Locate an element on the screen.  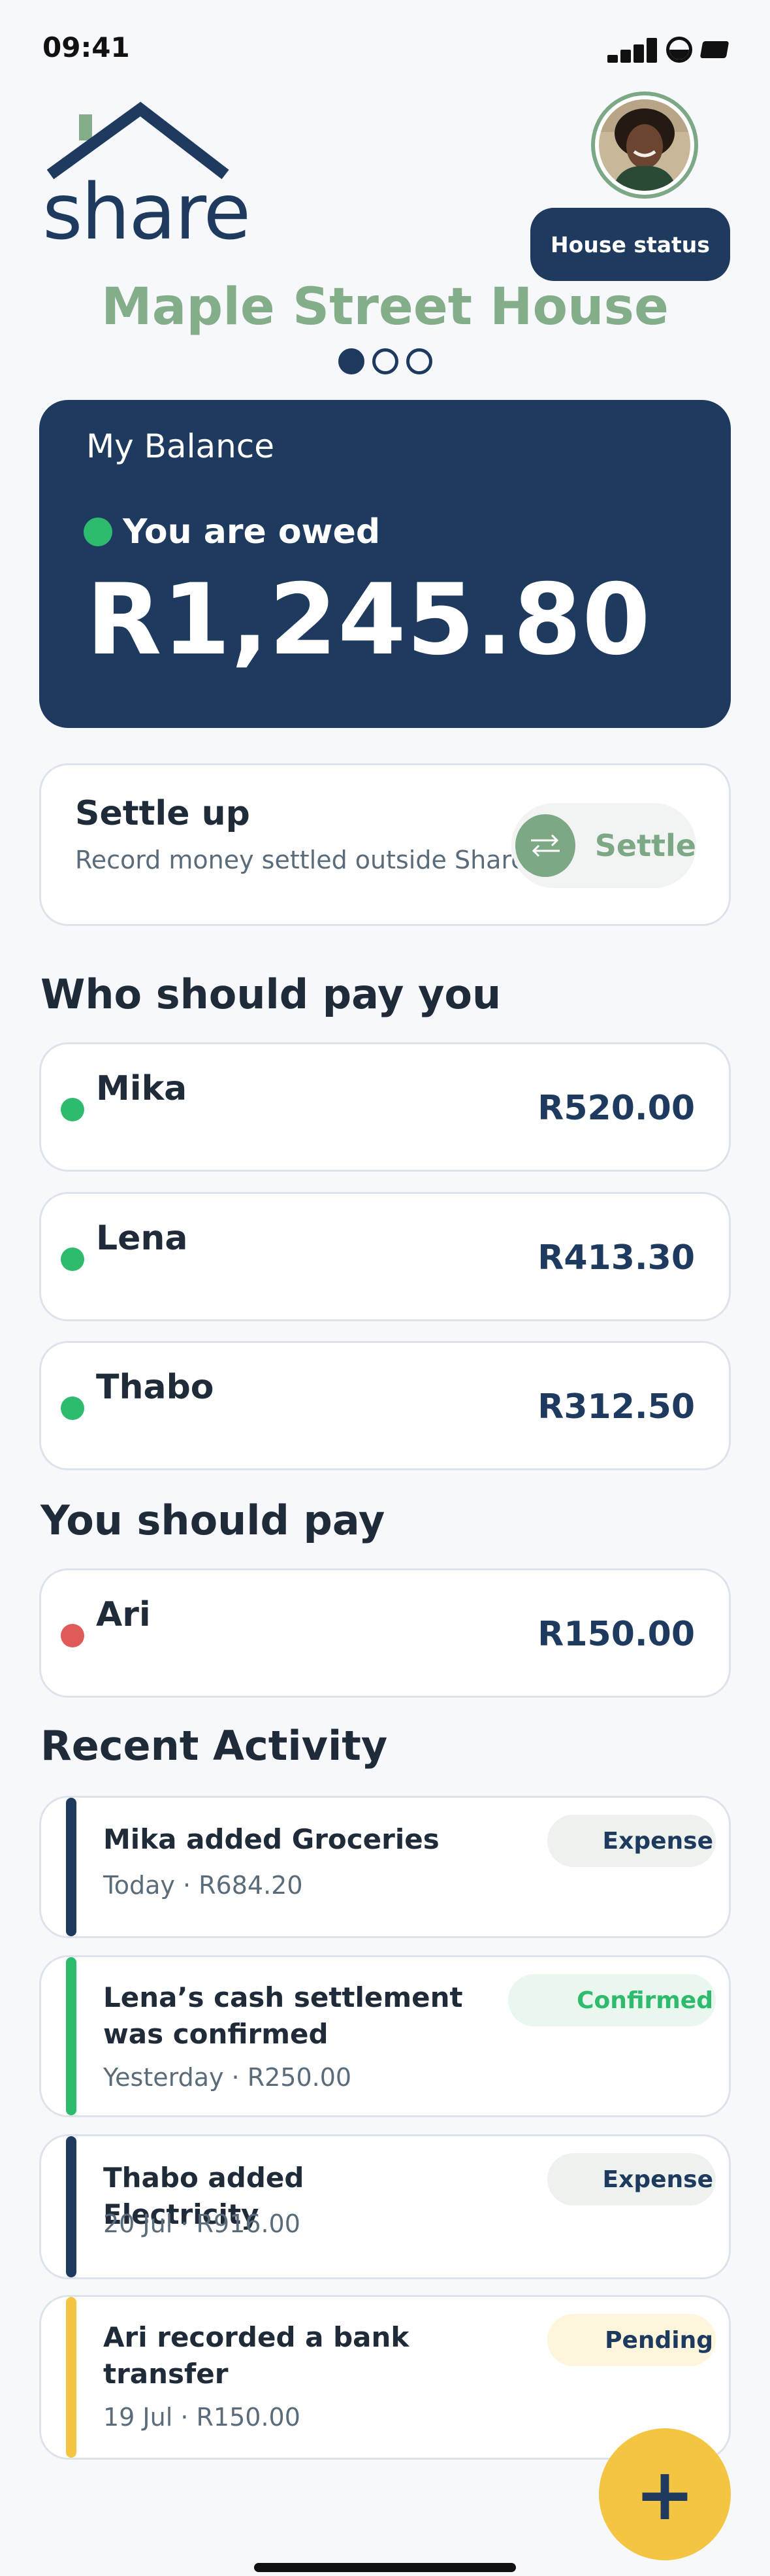
list-item: Mika R520.00 is located at coordinates (385, 1107).